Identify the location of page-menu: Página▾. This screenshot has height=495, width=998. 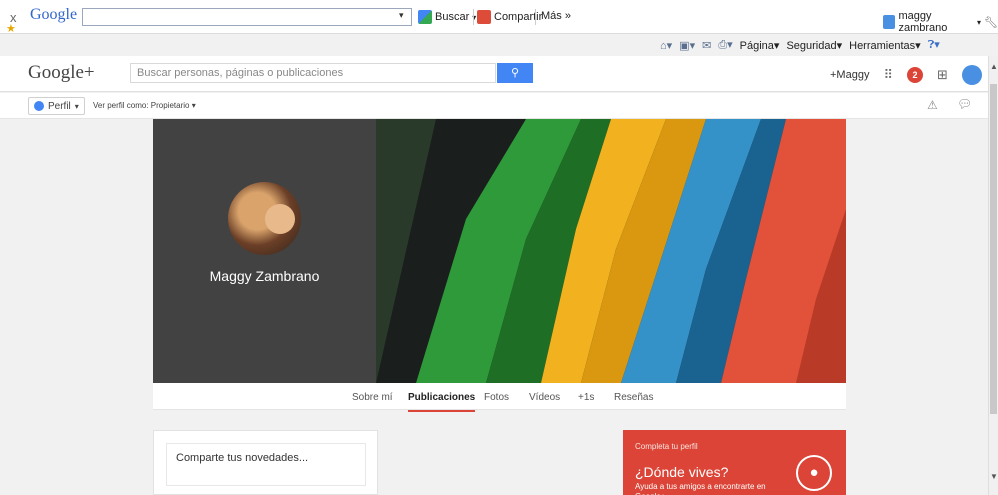
(760, 45).